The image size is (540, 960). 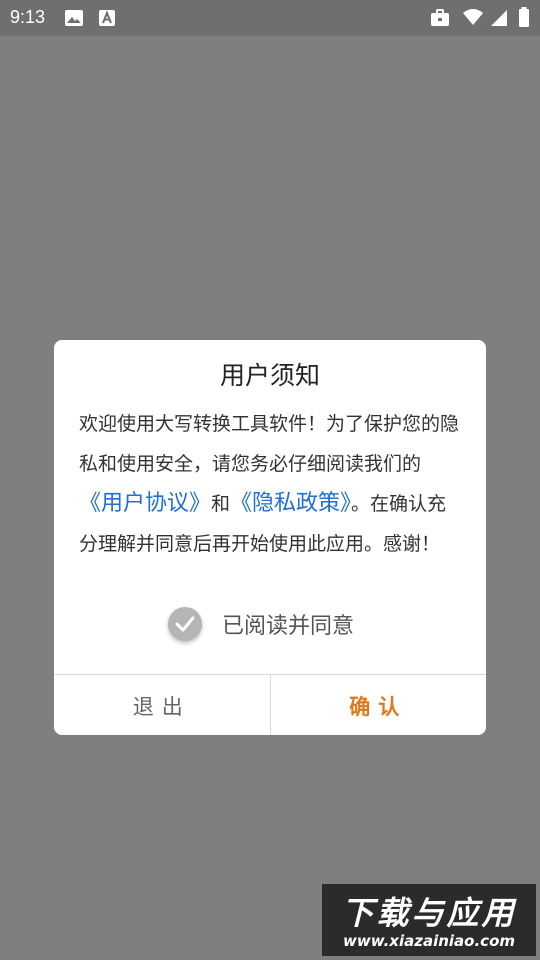 I want to click on agree-checkbox, so click(x=185, y=624).